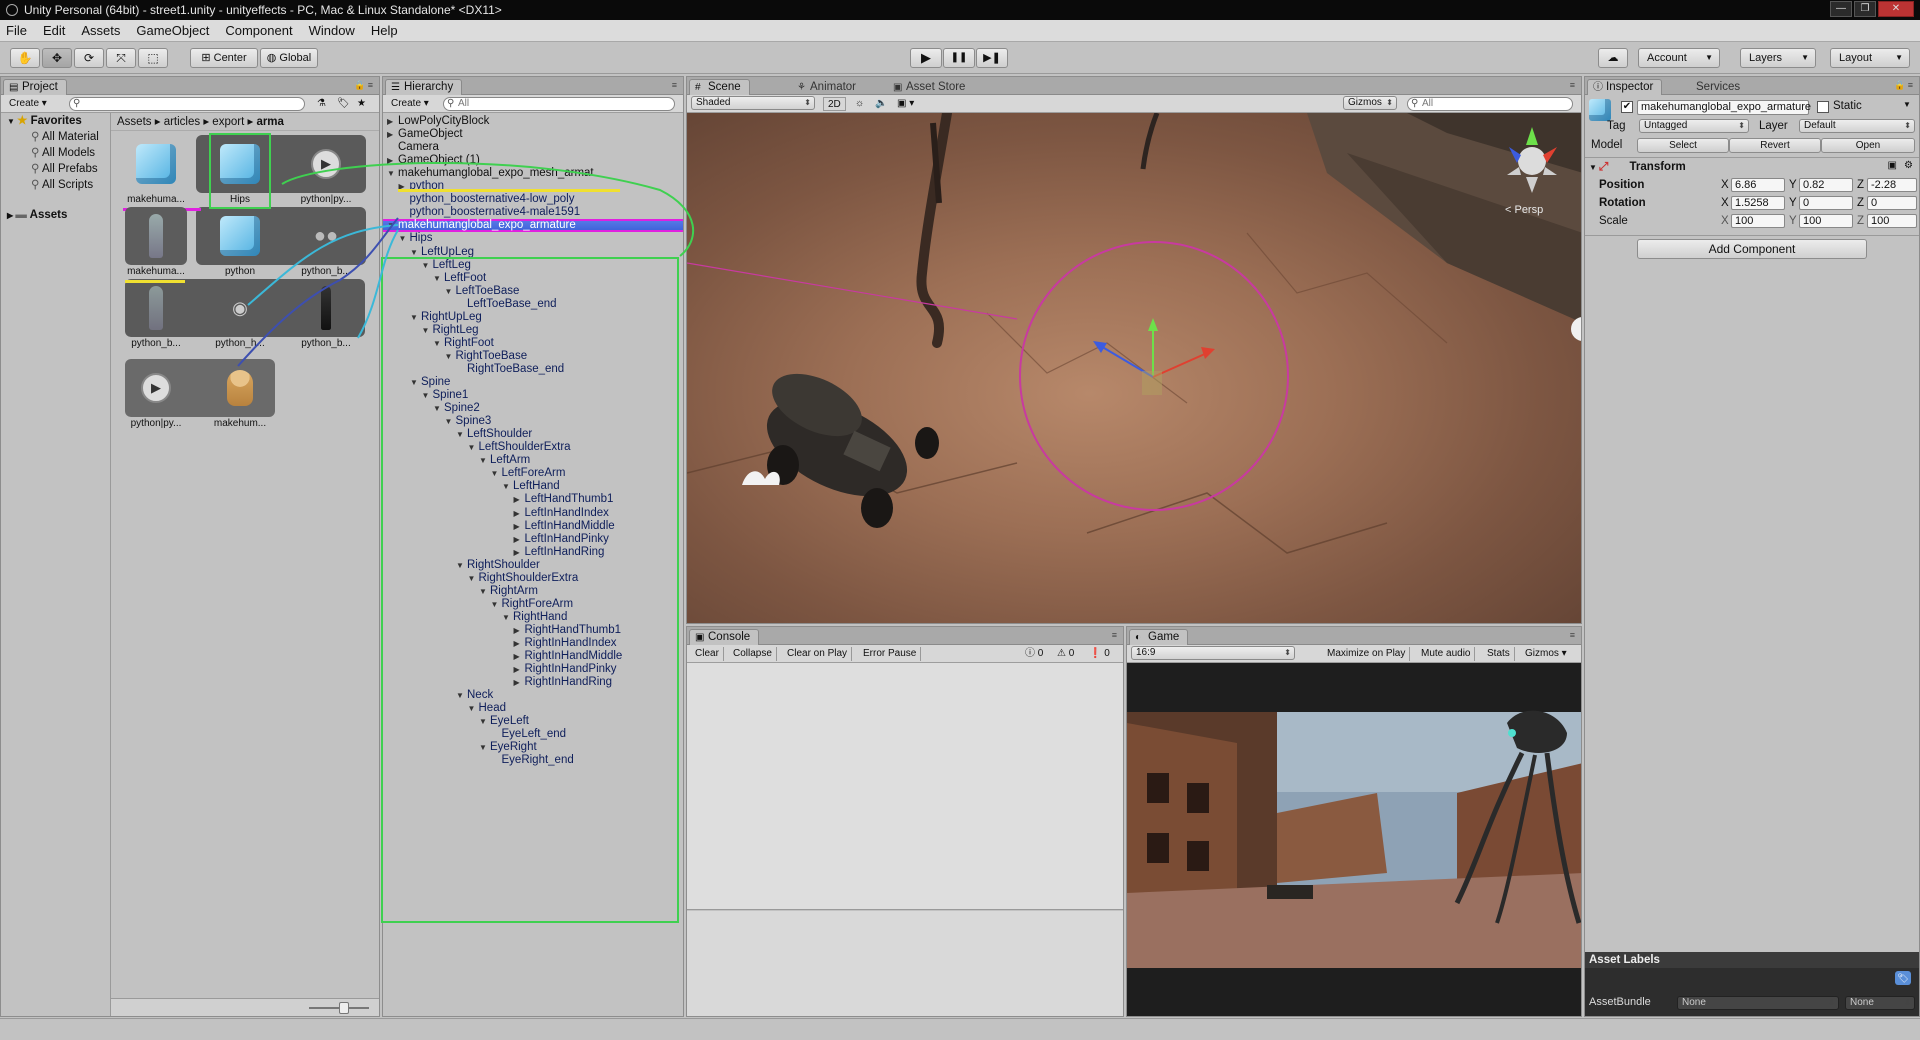 This screenshot has height=1040, width=1920. I want to click on hierarchy-row: ▼ Spine3, so click(468, 421).